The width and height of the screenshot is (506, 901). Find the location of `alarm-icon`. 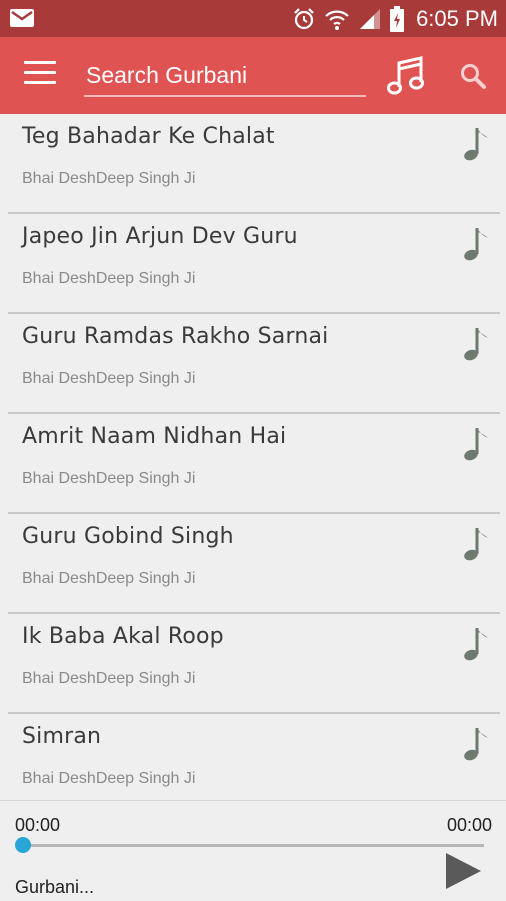

alarm-icon is located at coordinates (304, 19).